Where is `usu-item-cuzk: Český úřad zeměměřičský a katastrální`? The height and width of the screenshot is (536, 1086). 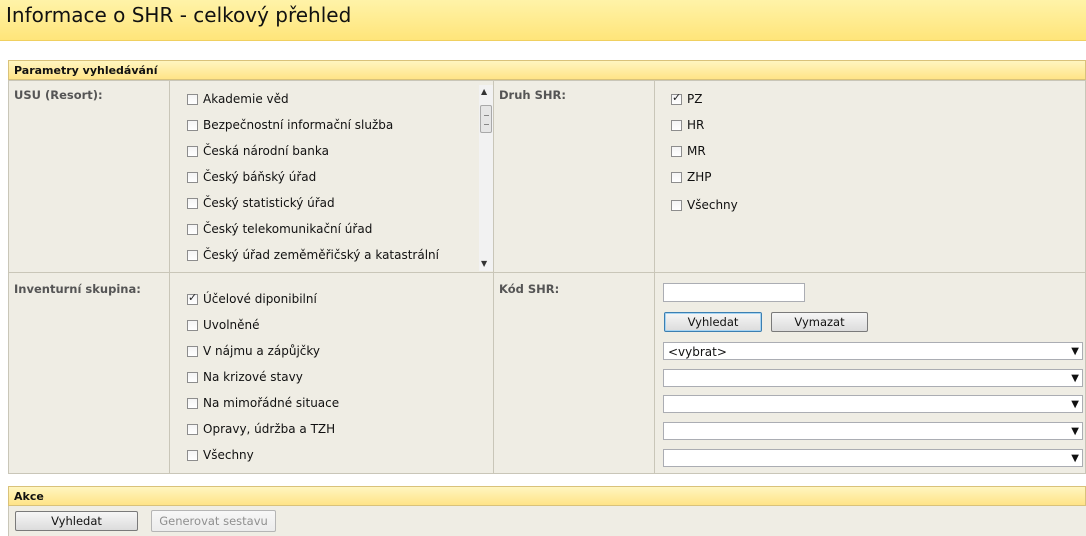
usu-item-cuzk: Český úřad zeměměřičský a katastrální is located at coordinates (313, 255).